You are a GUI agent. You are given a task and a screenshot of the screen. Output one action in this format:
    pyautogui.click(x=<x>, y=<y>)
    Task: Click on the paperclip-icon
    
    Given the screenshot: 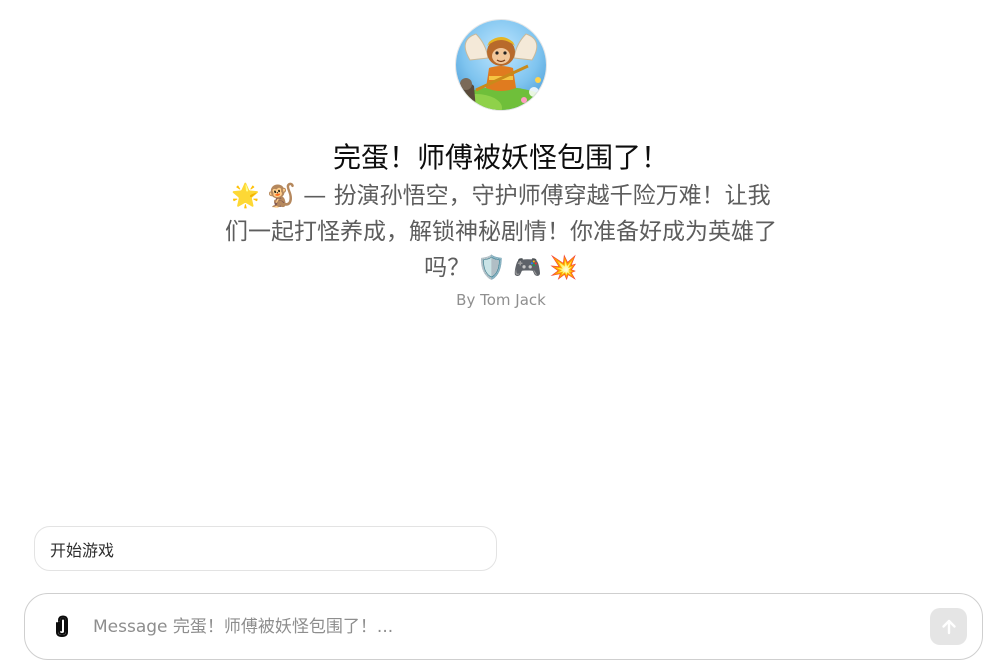 What is the action you would take?
    pyautogui.click(x=62, y=626)
    